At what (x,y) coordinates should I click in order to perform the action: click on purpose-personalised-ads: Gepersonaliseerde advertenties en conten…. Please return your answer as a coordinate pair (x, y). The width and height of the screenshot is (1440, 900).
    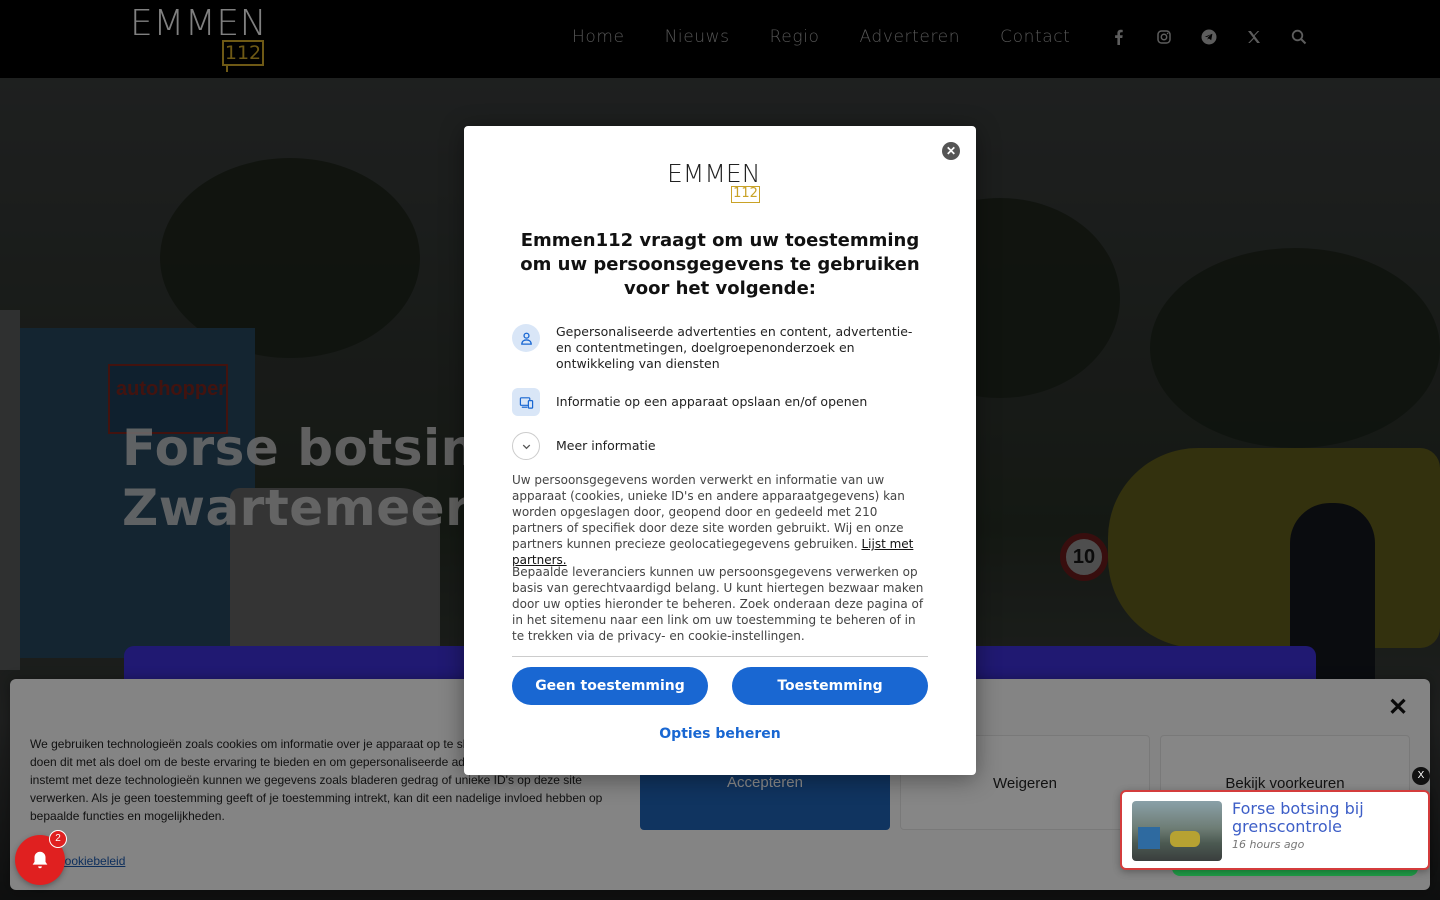
    Looking at the image, I should click on (718, 348).